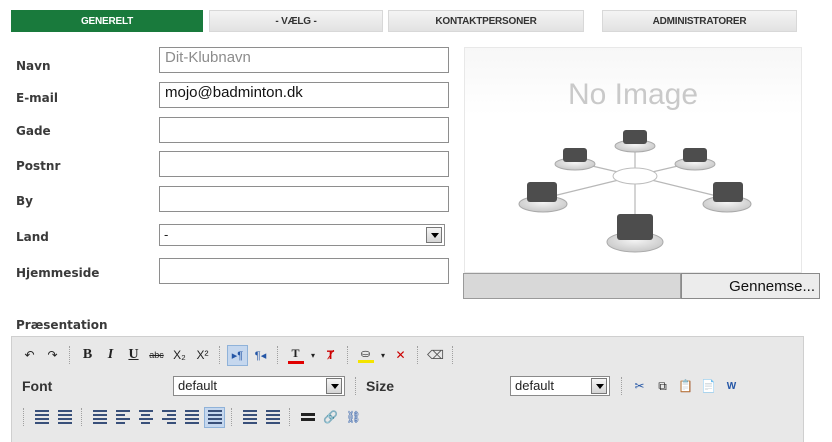 The image size is (832, 442). What do you see at coordinates (259, 386) in the screenshot?
I see `font-select: default` at bounding box center [259, 386].